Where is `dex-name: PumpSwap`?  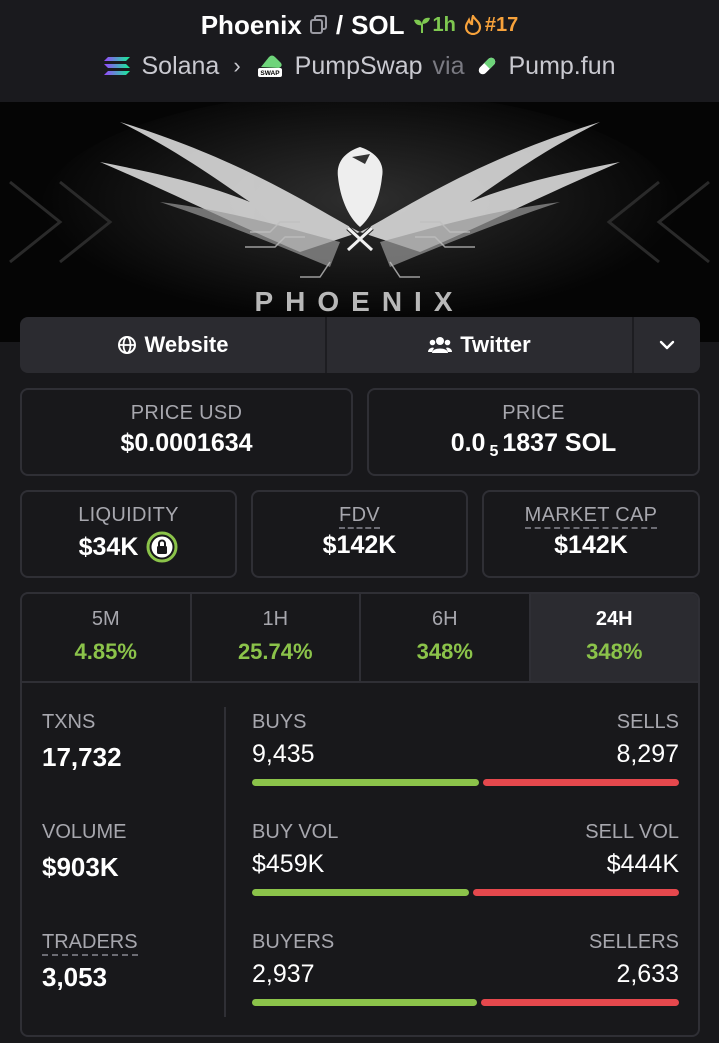 dex-name: PumpSwap is located at coordinates (359, 66).